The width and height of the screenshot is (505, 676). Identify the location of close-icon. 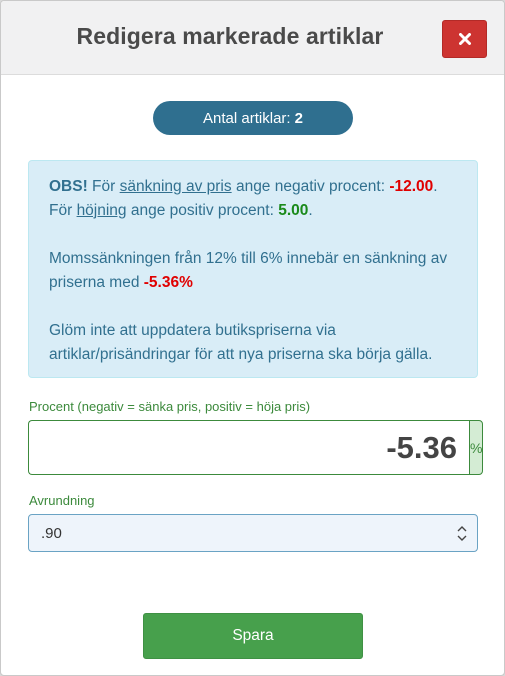
(464, 39).